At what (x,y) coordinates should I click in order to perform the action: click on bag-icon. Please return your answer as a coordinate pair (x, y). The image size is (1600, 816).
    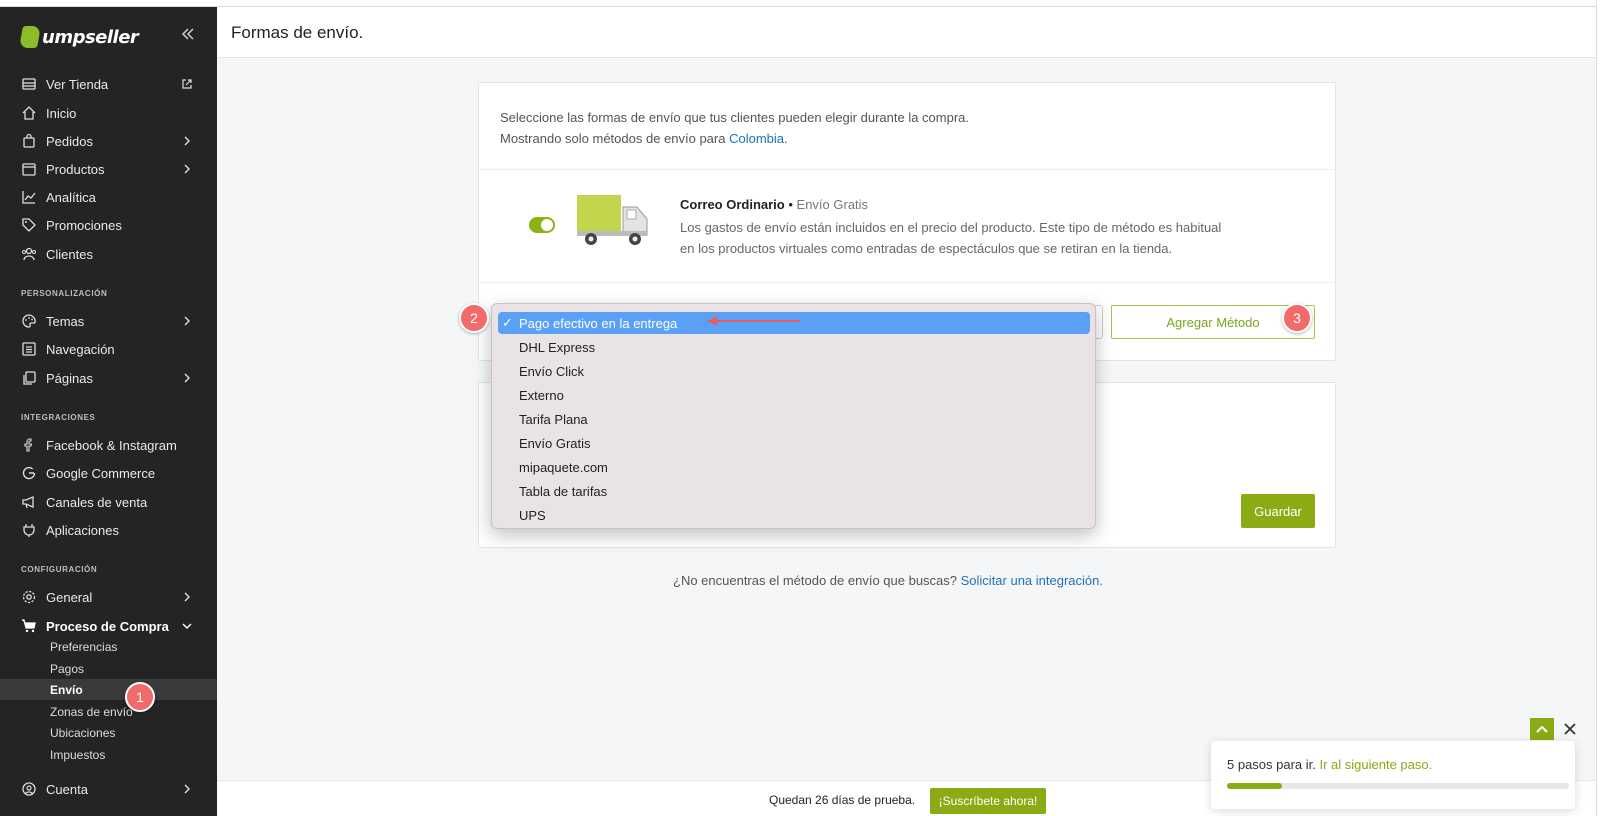
    Looking at the image, I should click on (29, 140).